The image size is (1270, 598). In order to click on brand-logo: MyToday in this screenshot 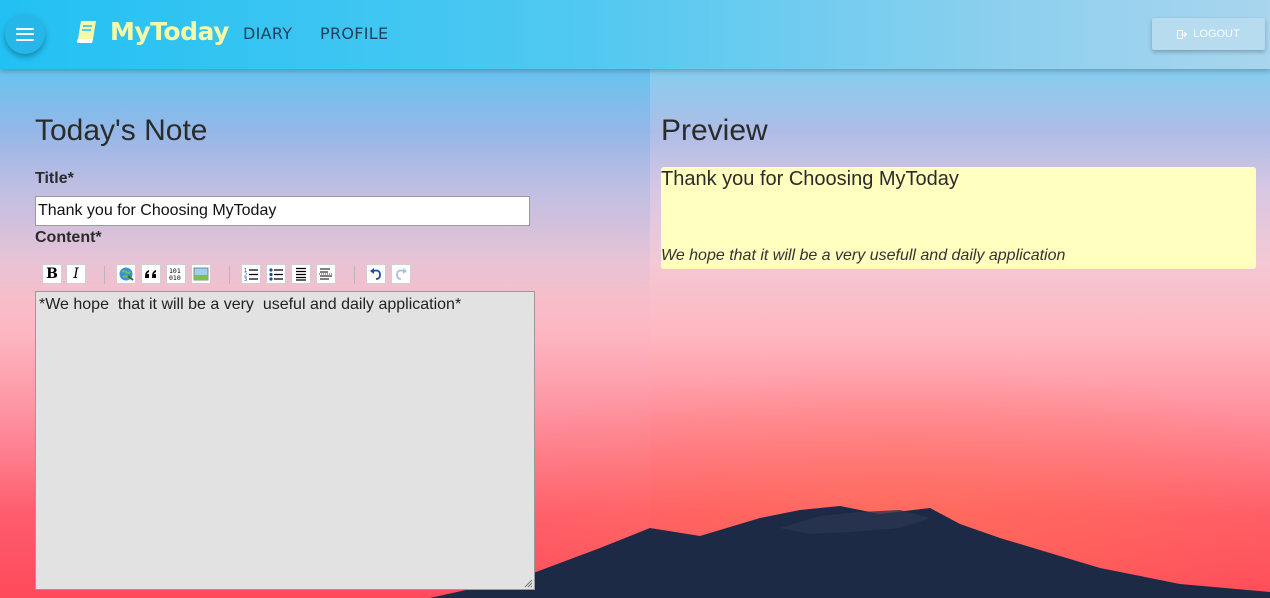, I will do `click(152, 31)`.